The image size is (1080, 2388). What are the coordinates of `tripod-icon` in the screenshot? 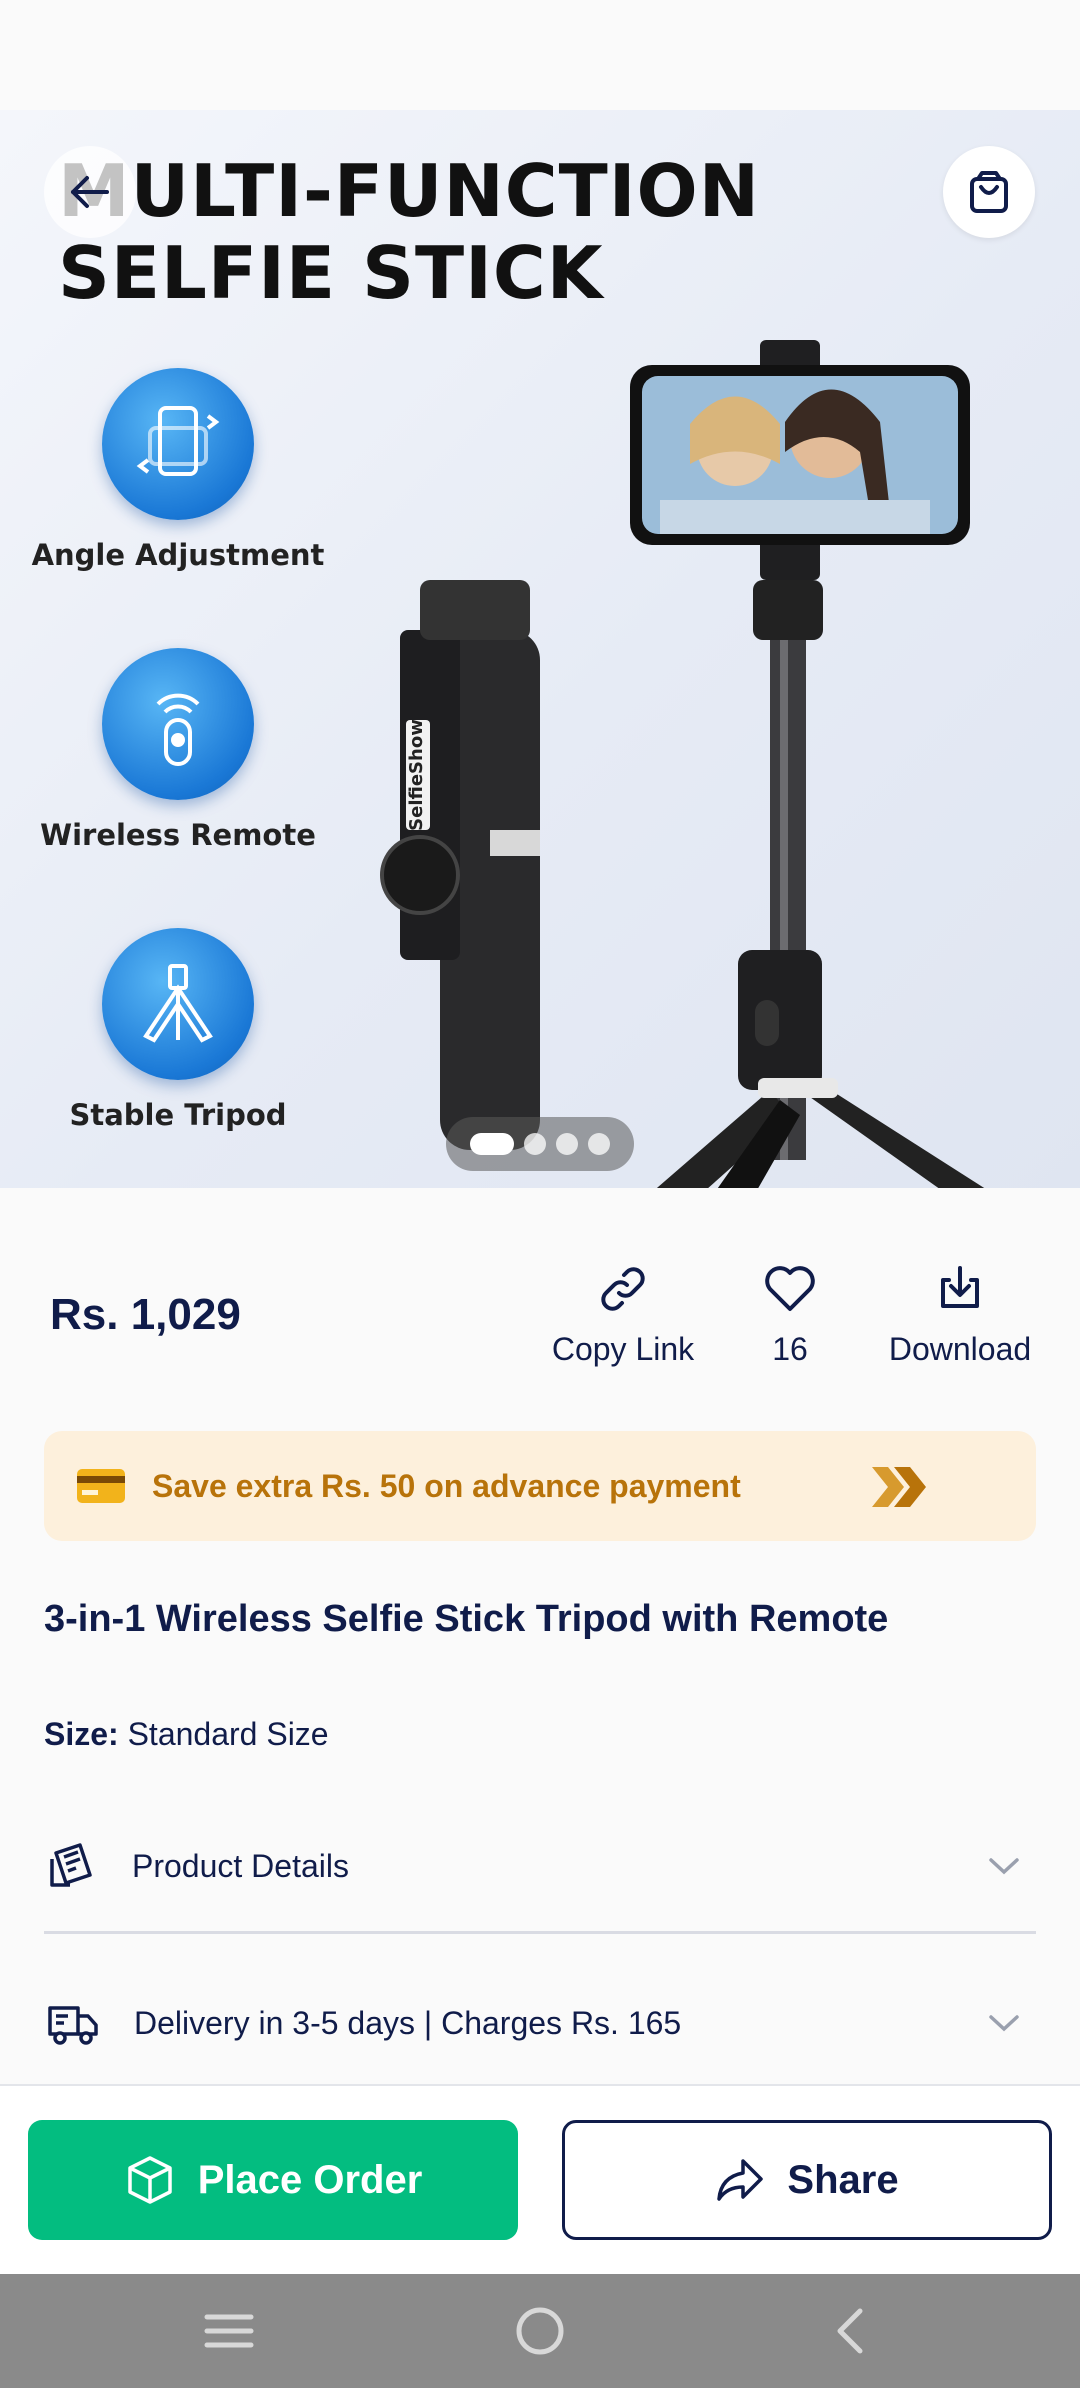 It's located at (178, 1004).